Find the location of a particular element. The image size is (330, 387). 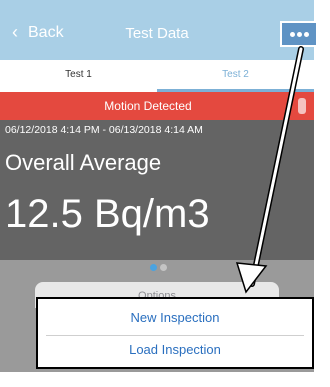

load-inspection-button: Load Inspection is located at coordinates (175, 350).